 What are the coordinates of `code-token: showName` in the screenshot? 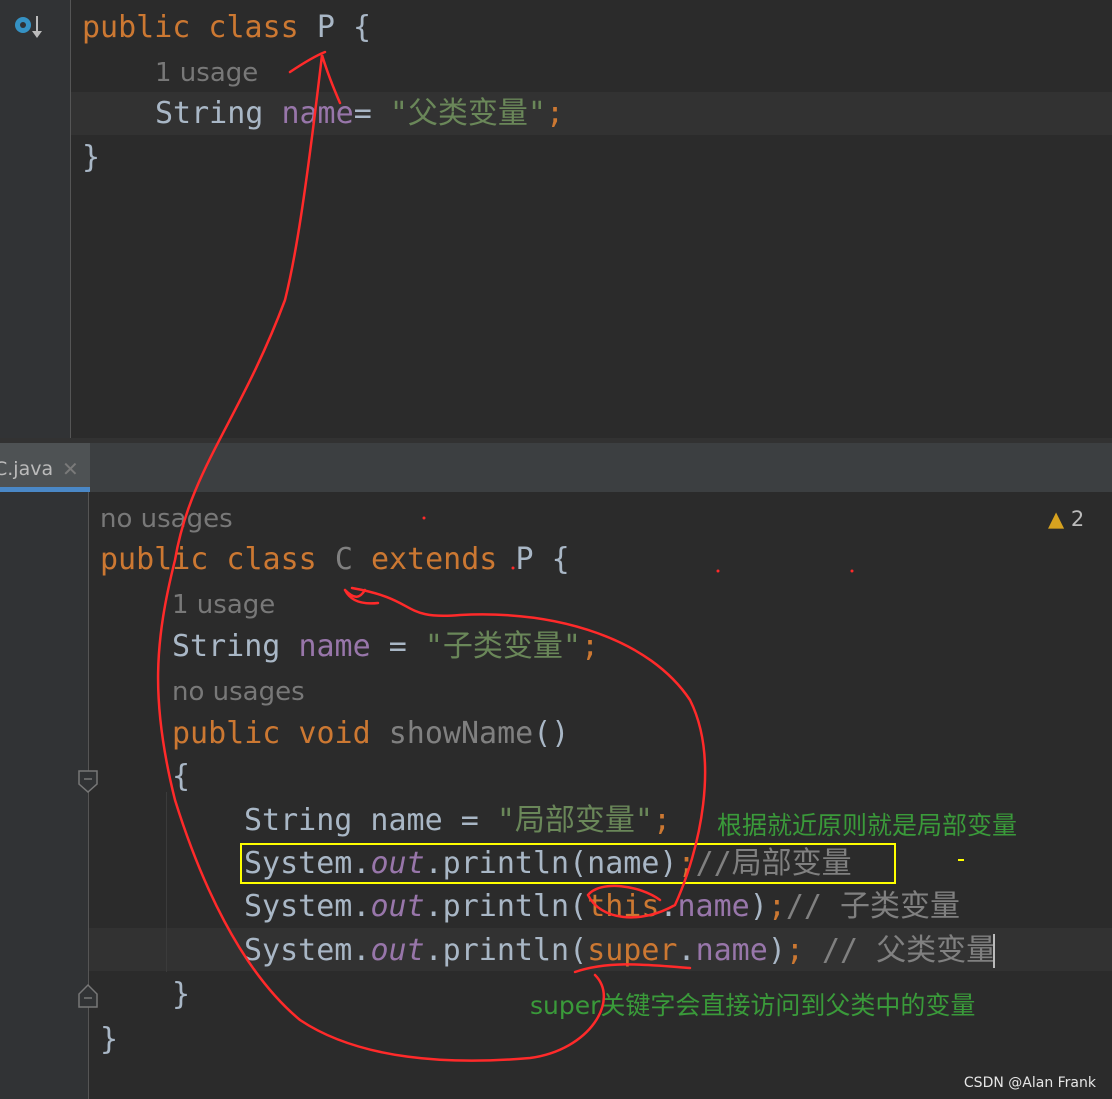 It's located at (461, 733).